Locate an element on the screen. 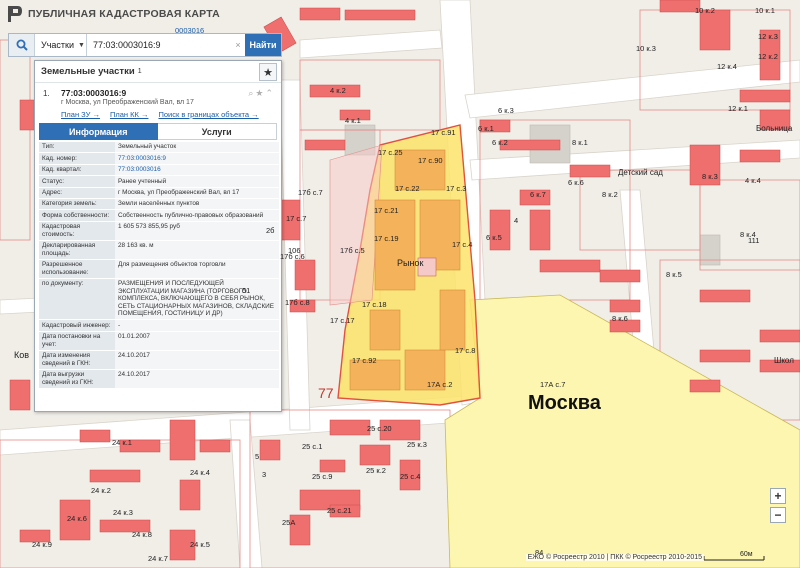  house-number-label: 17 с.21 is located at coordinates (386, 210).